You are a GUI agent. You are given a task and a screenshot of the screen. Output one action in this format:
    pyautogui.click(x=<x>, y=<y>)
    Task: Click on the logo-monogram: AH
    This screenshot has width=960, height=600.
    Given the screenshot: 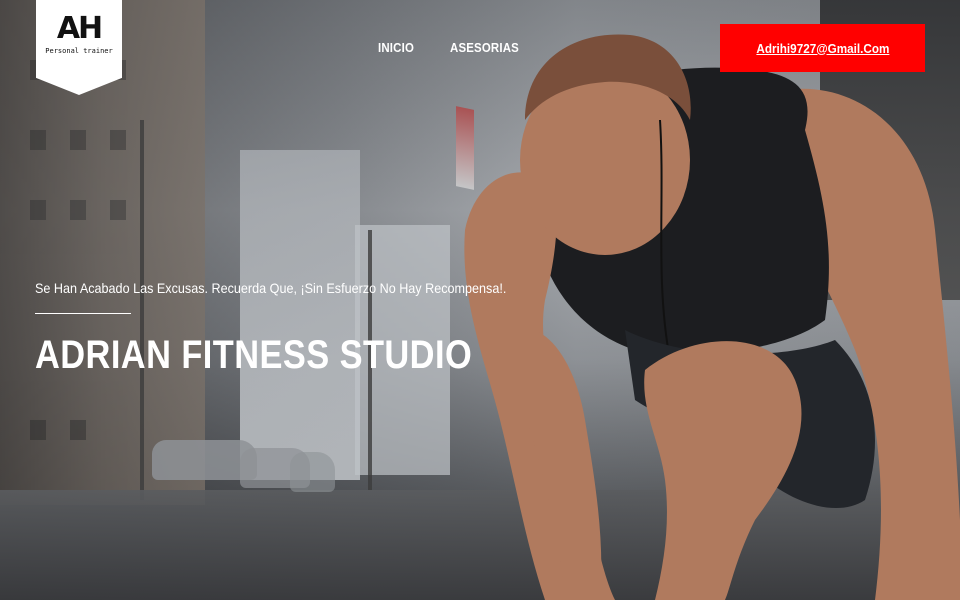 What is the action you would take?
    pyautogui.click(x=79, y=28)
    